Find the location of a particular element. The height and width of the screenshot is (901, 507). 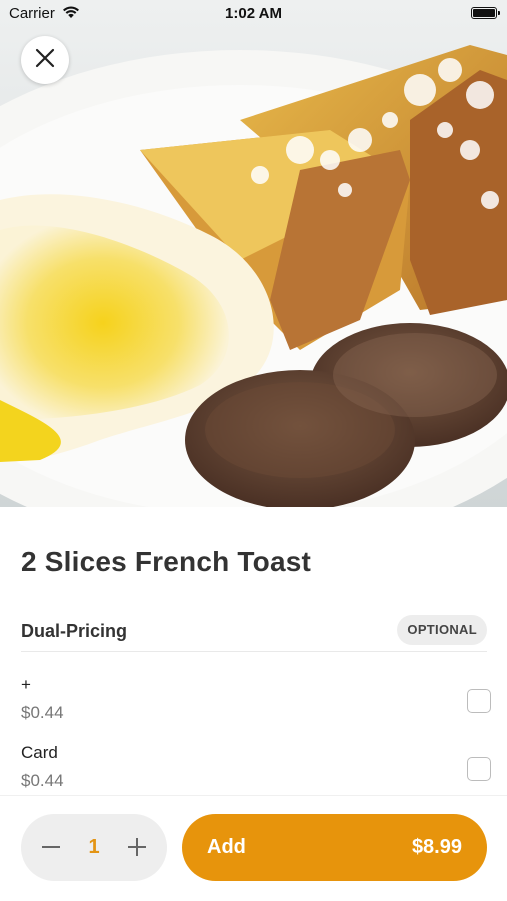

modifier-option-card: Card $0.44 is located at coordinates (256, 773).